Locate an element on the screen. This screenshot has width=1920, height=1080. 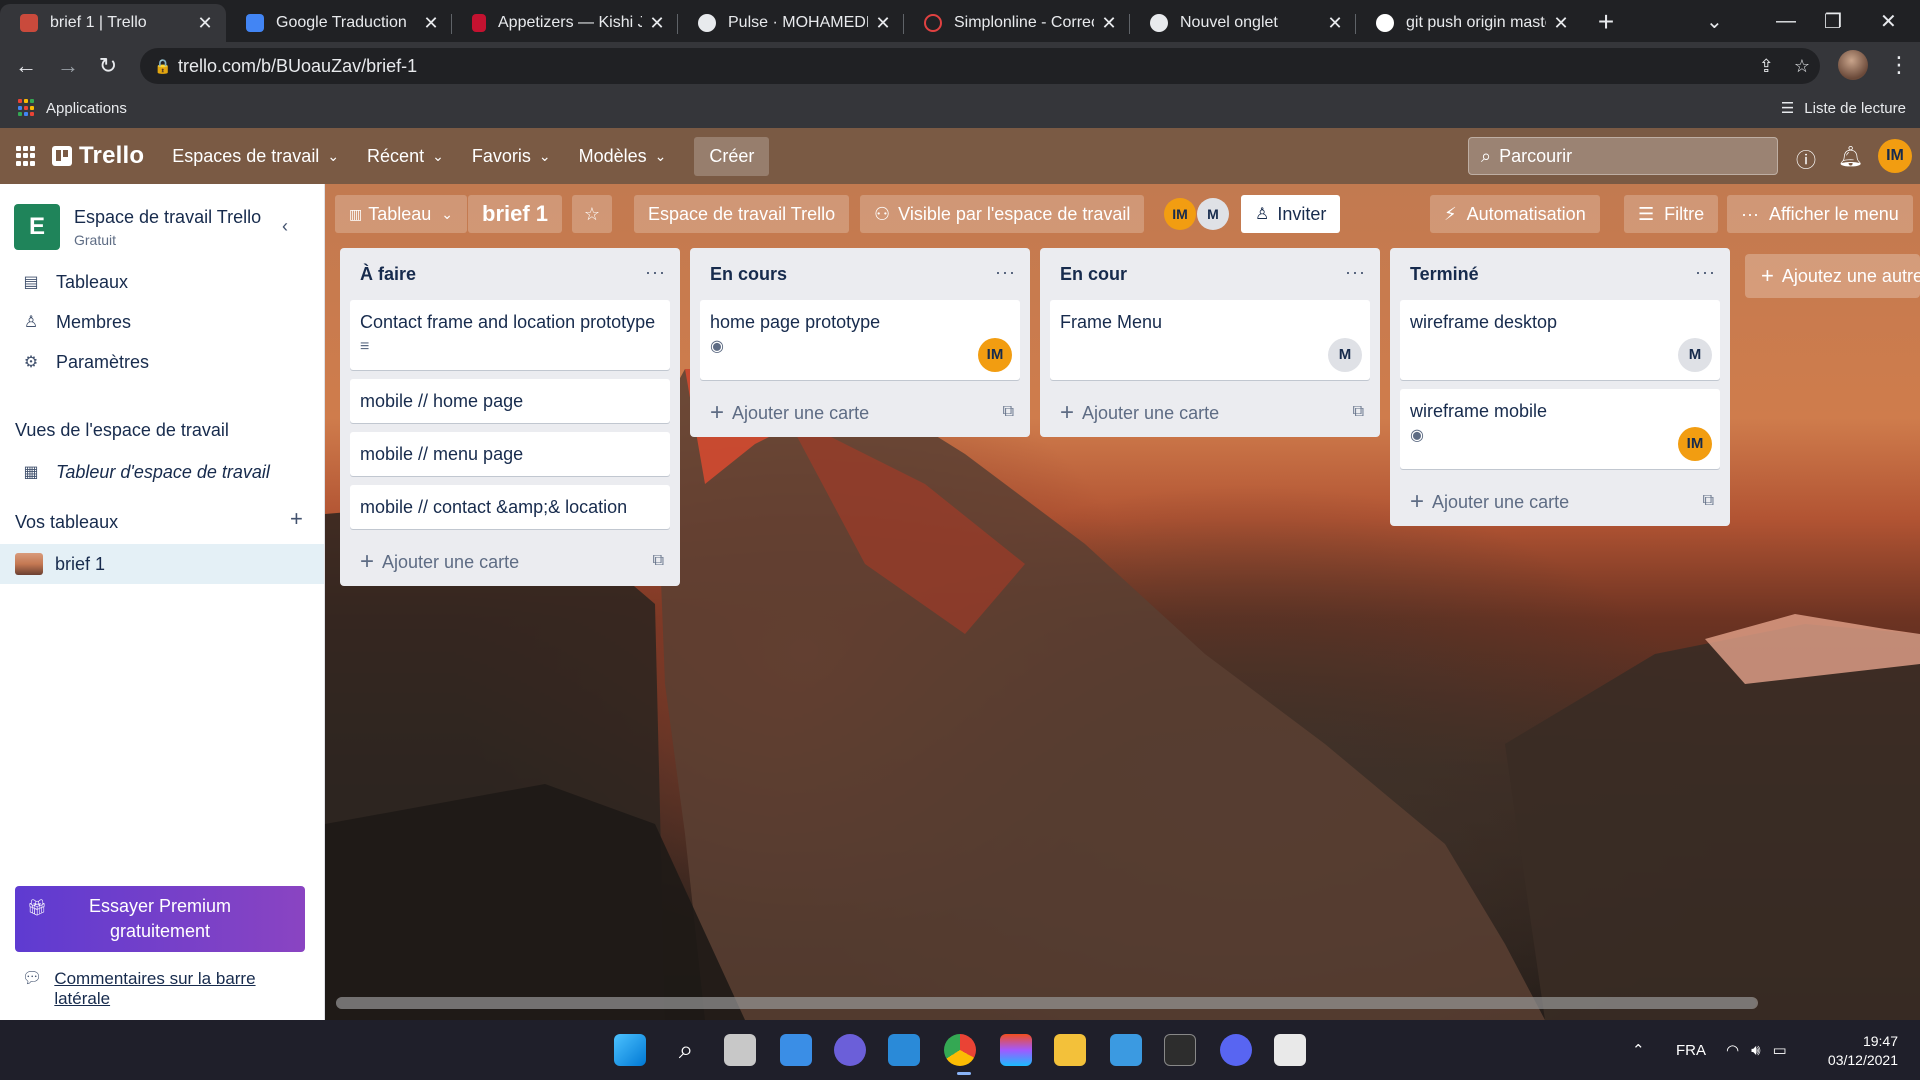
new-tab-button: + is located at coordinates (1606, 23).